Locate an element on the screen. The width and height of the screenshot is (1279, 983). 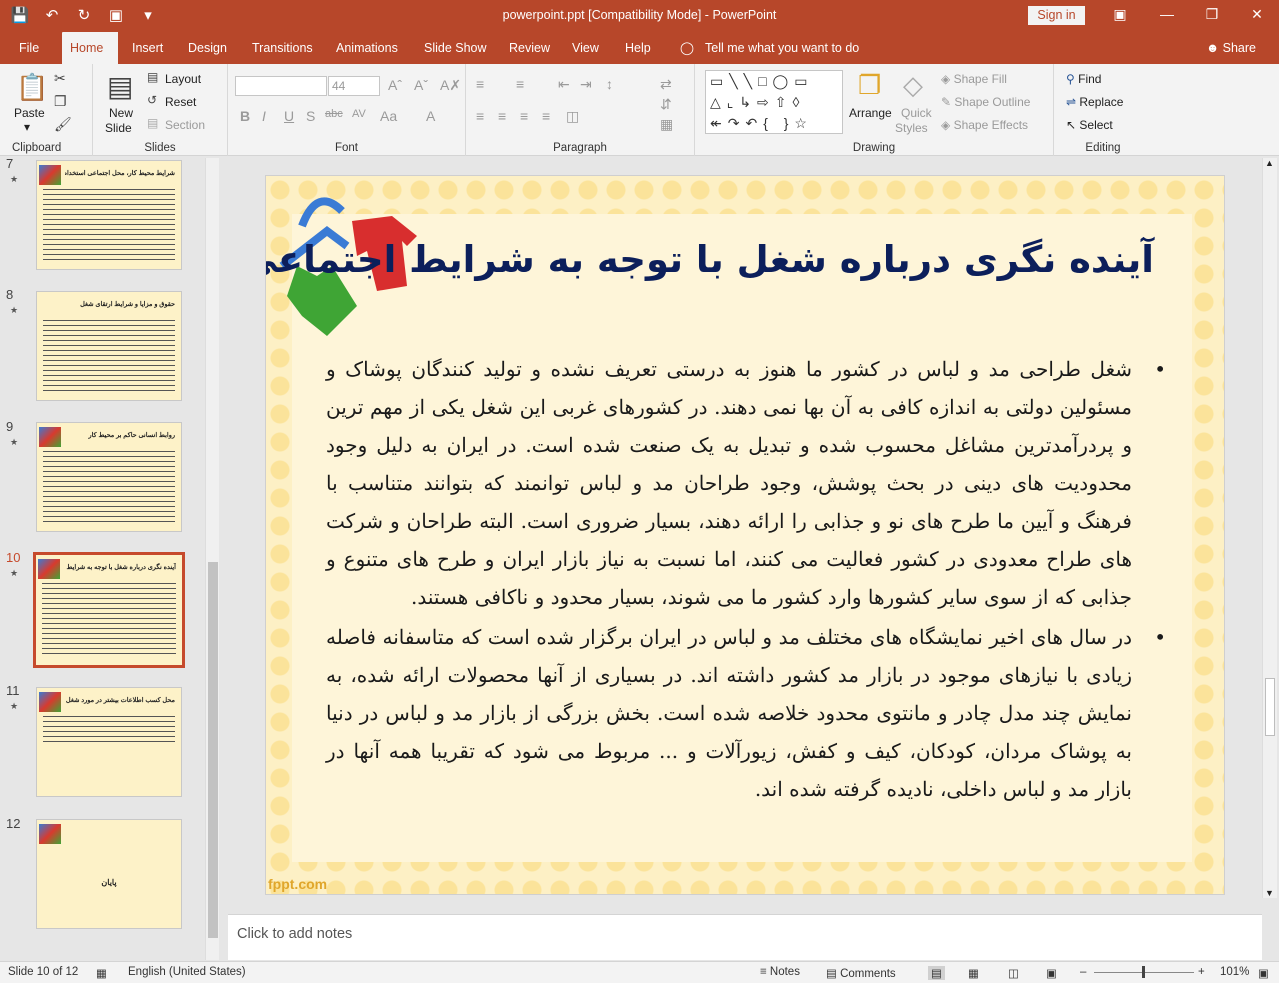
shadow-icon: S is located at coordinates (310, 116).